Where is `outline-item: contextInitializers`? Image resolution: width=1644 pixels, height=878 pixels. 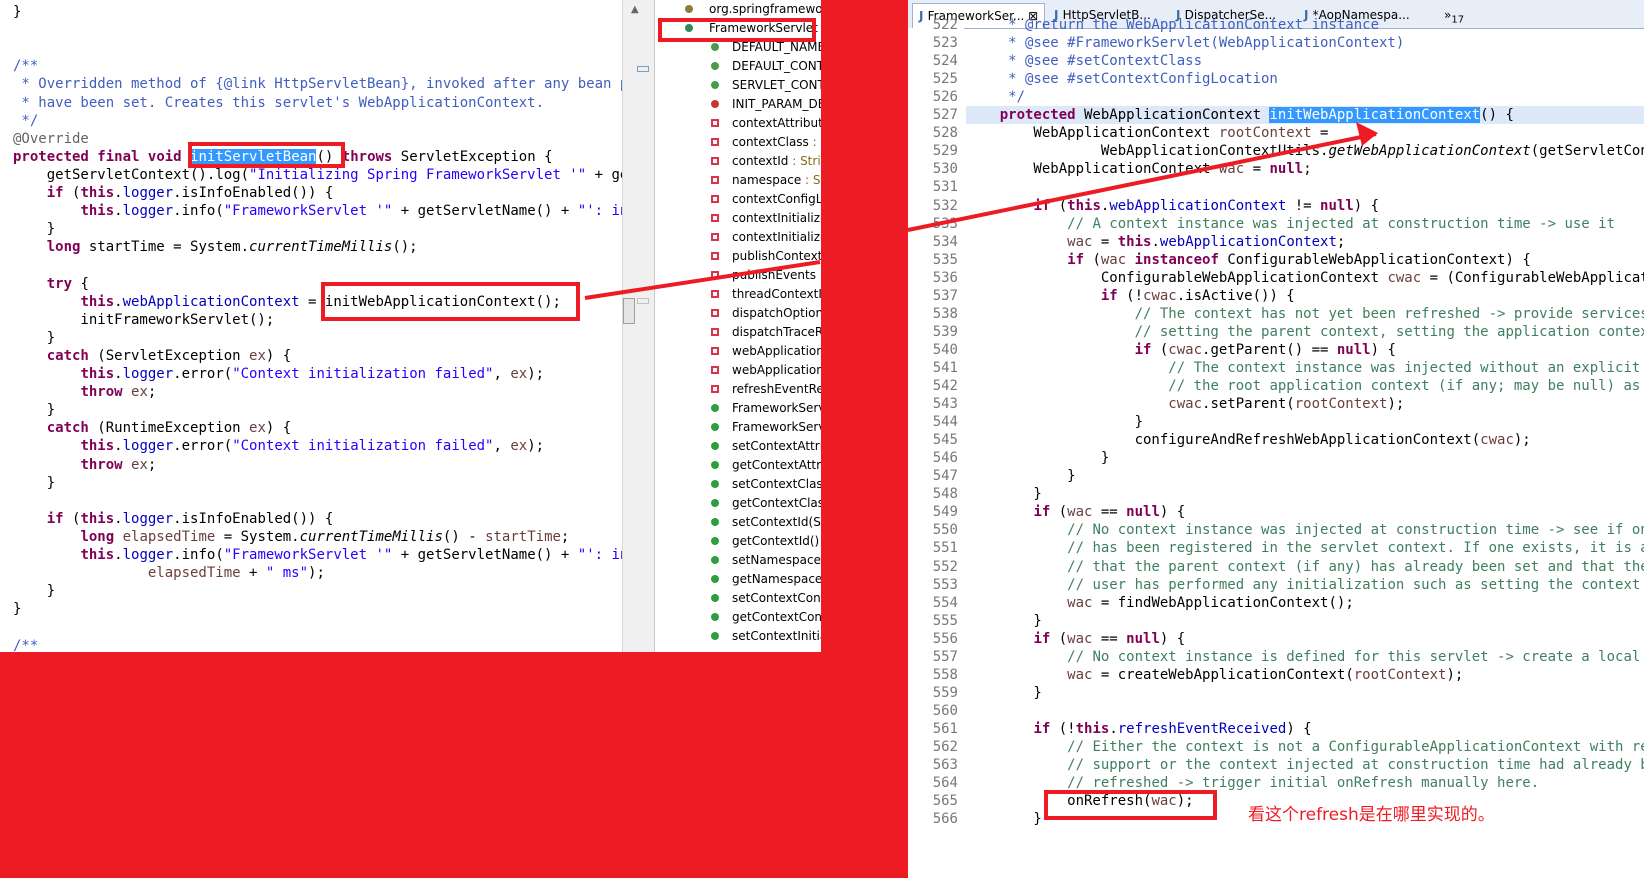 outline-item: contextInitializers is located at coordinates (738, 218).